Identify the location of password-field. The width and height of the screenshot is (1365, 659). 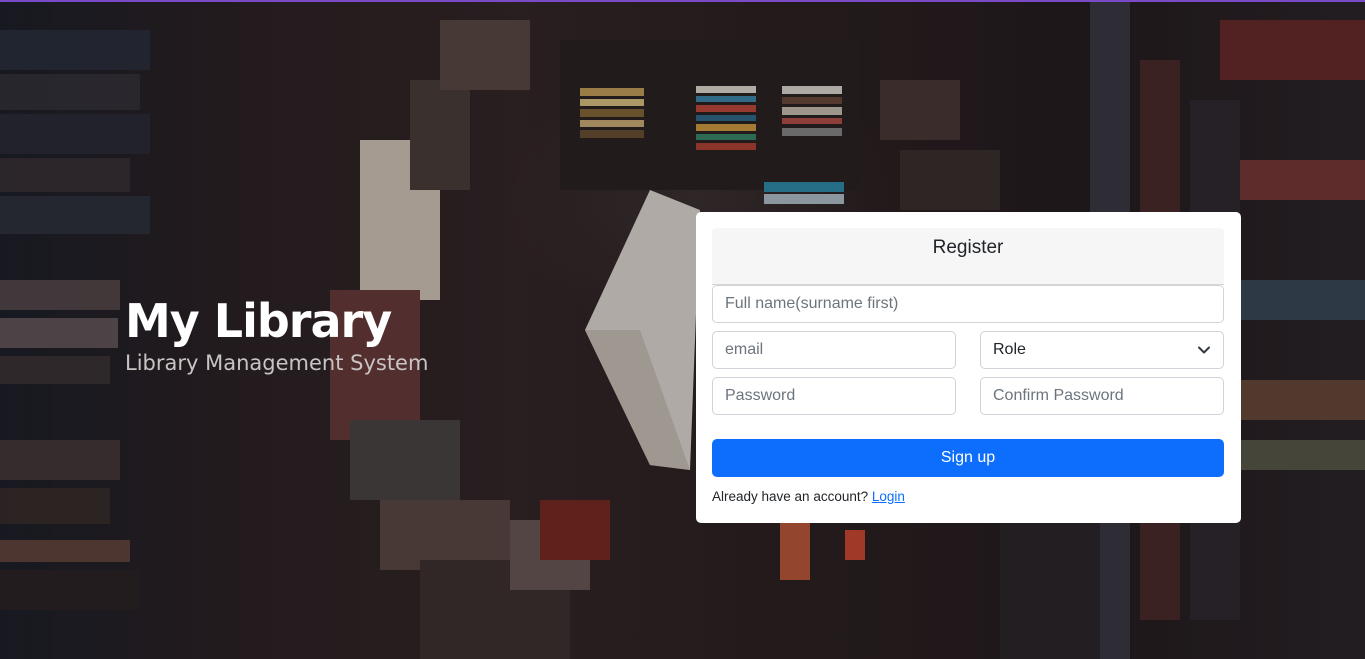
(834, 396).